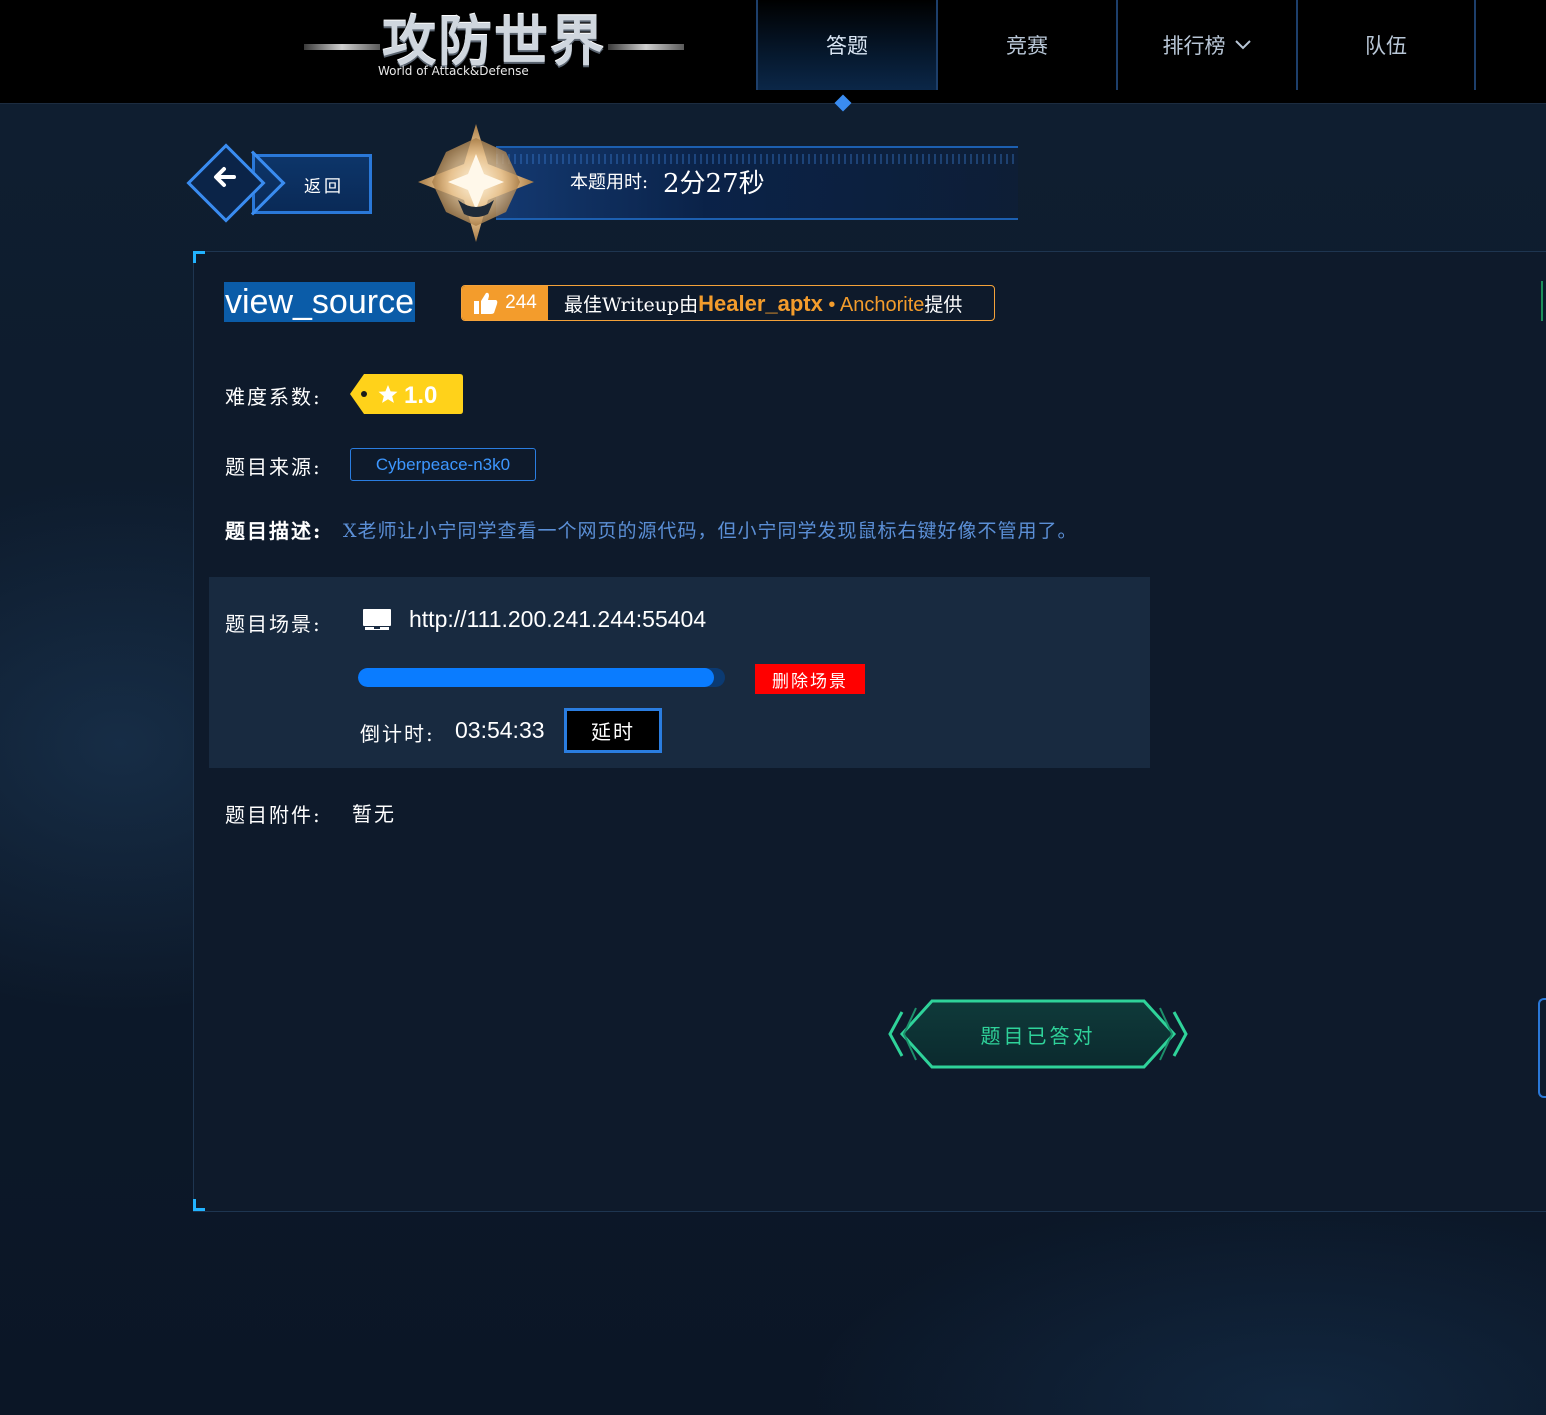 Image resolution: width=1546 pixels, height=1415 pixels. What do you see at coordinates (536, 677) in the screenshot?
I see `scene-progress-fill` at bounding box center [536, 677].